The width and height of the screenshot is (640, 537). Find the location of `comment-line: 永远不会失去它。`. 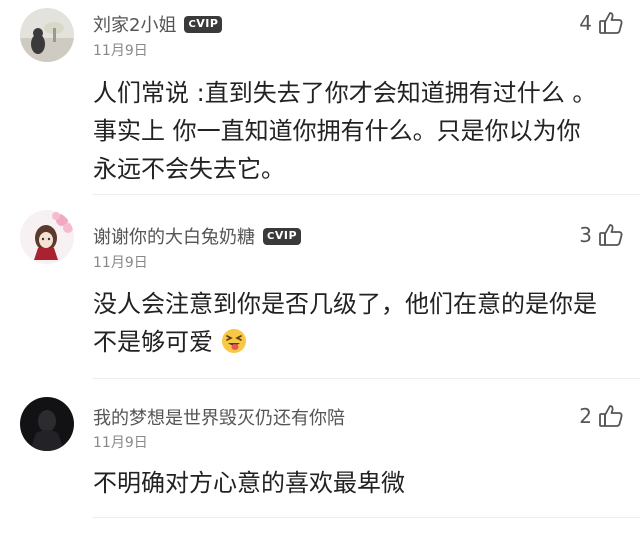

comment-line: 永远不会失去它。 is located at coordinates (189, 169).